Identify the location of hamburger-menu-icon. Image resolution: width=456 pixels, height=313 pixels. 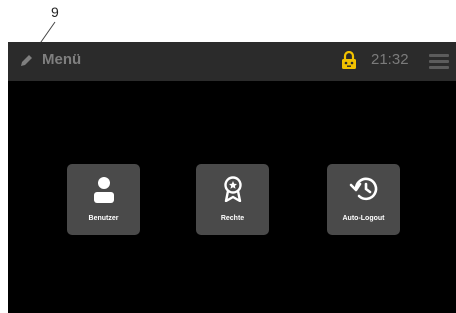
(439, 62).